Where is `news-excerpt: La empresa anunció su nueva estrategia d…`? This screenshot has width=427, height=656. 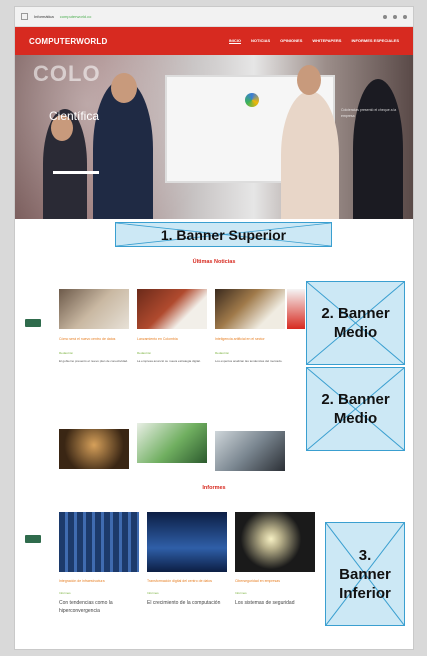 news-excerpt: La empresa anunció su nueva estrategia d… is located at coordinates (169, 361).